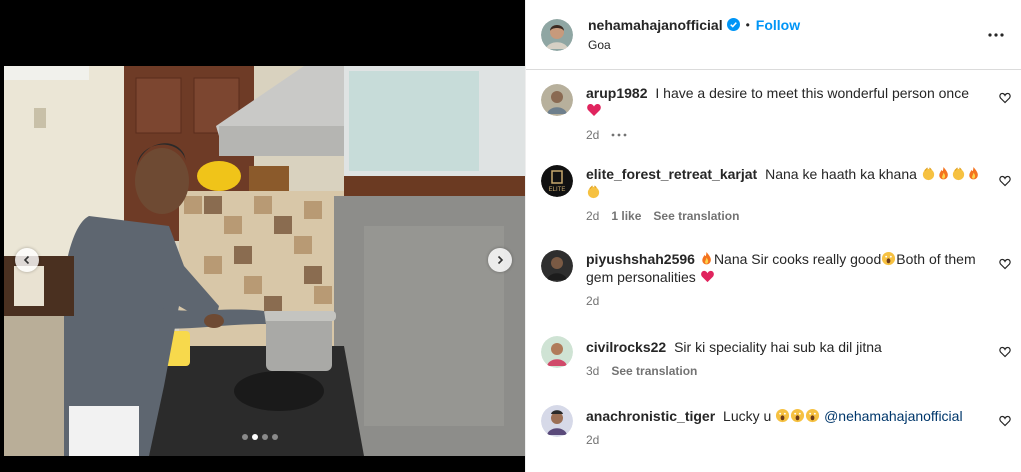  I want to click on comment-time: 3d, so click(592, 371).